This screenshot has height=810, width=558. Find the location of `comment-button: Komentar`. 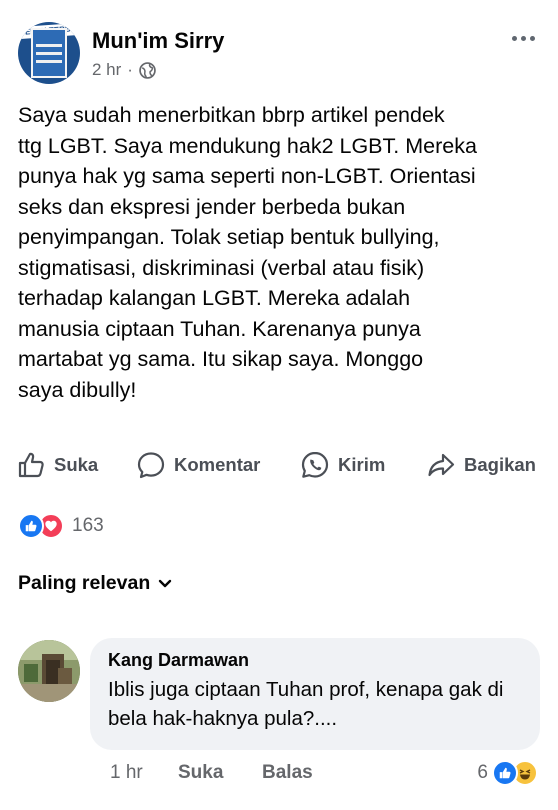

comment-button: Komentar is located at coordinates (198, 465).